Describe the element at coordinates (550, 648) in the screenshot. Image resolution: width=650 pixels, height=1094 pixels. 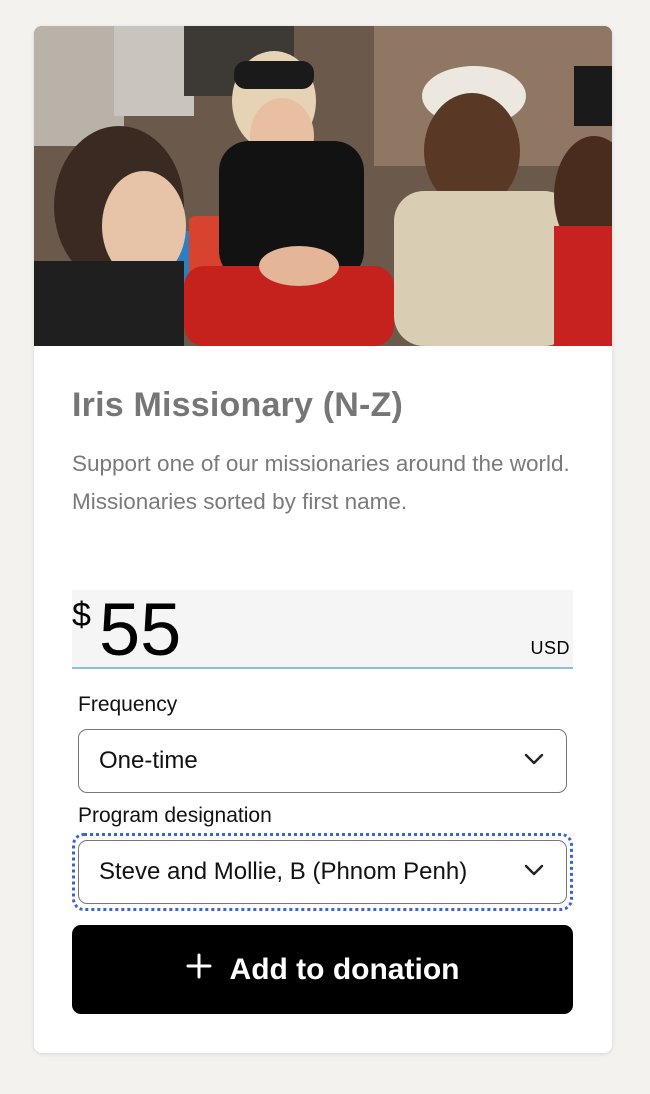
I see `currency-code: USD` at that location.